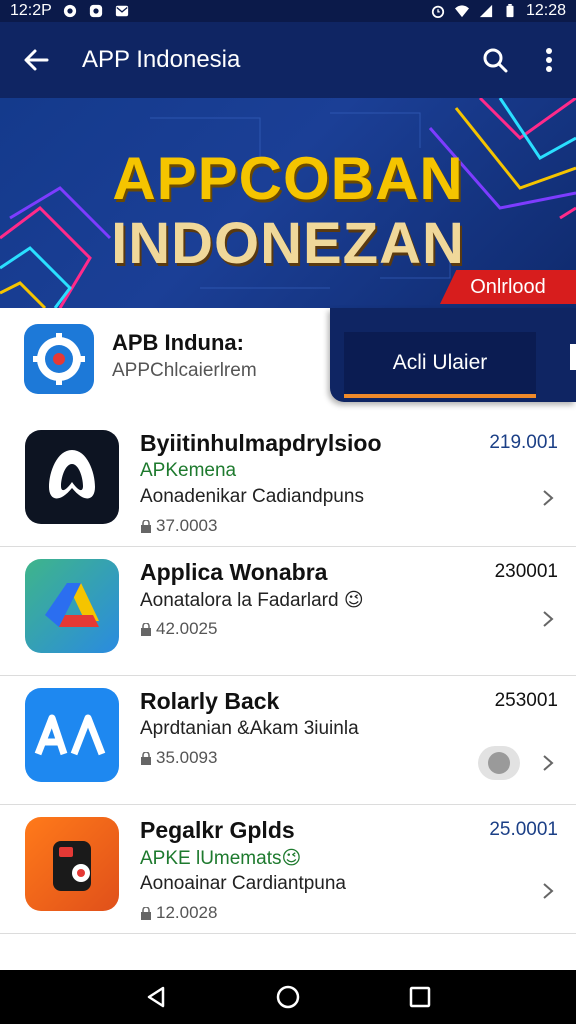  Describe the element at coordinates (288, 60) in the screenshot. I see `app-bar: APP Indonesia` at that location.